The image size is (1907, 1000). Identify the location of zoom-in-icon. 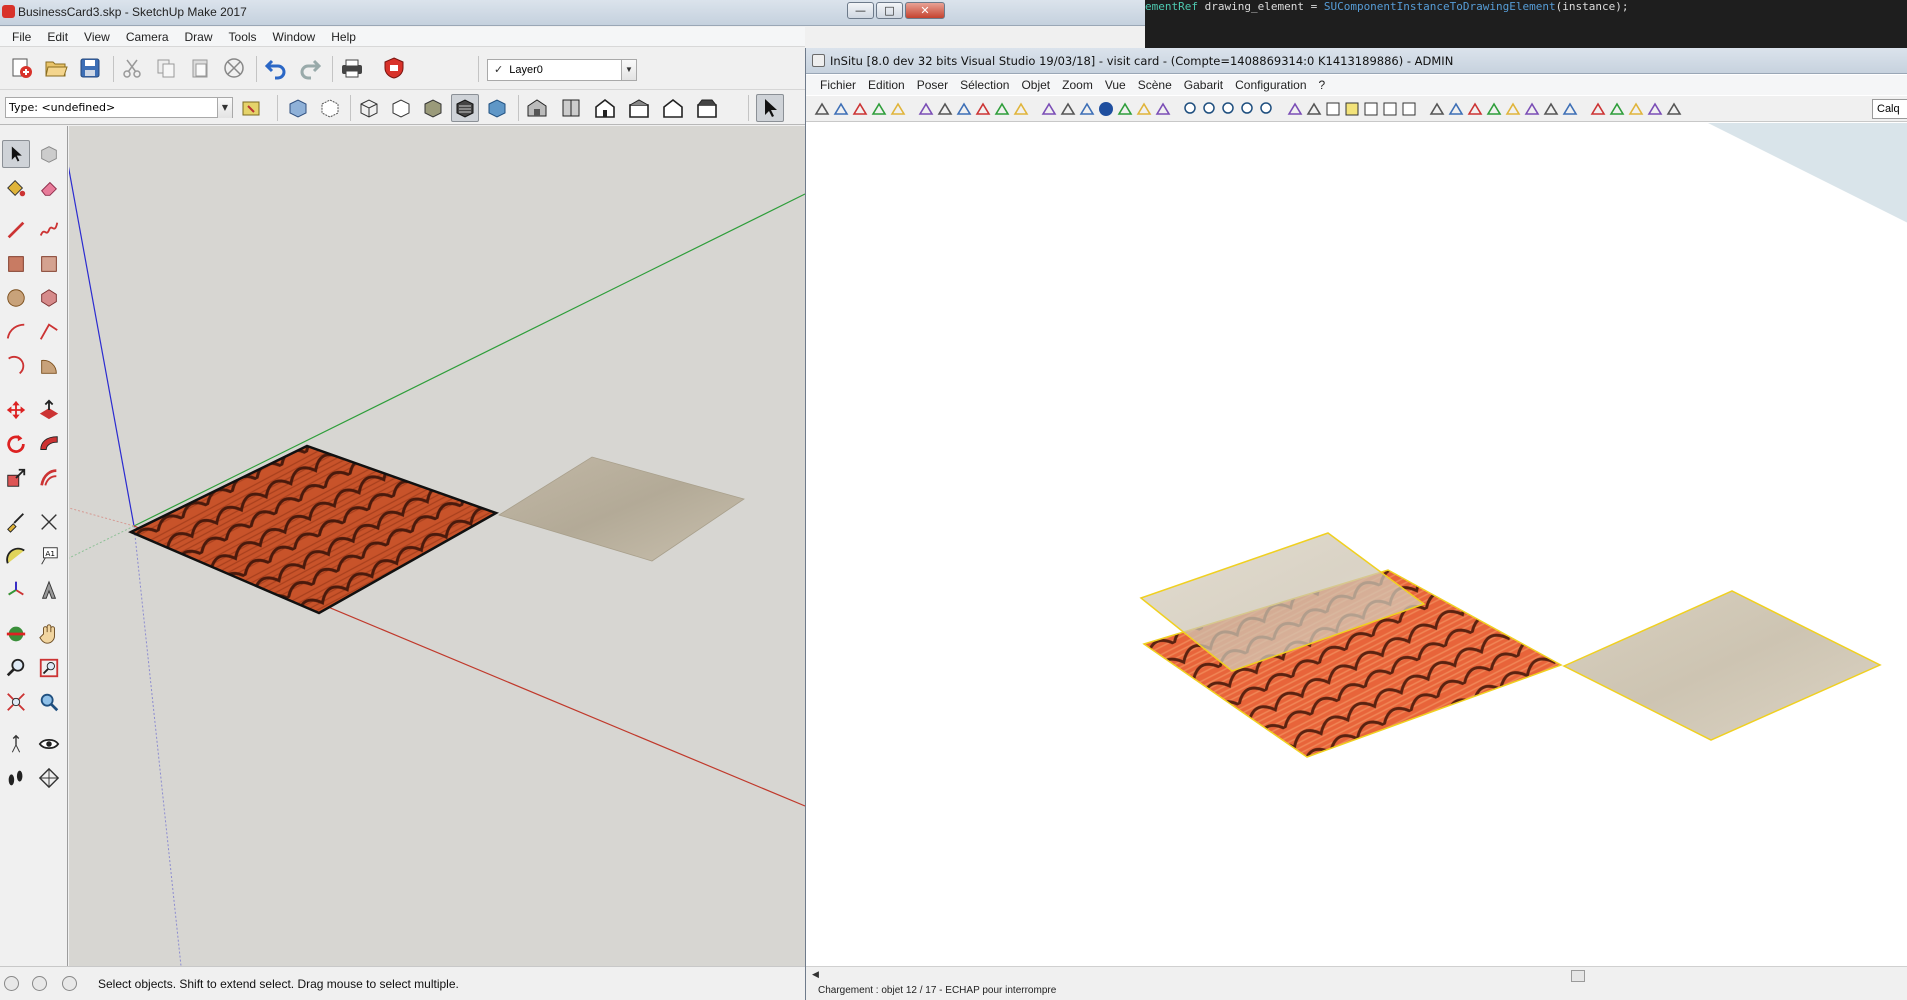
(1191, 109).